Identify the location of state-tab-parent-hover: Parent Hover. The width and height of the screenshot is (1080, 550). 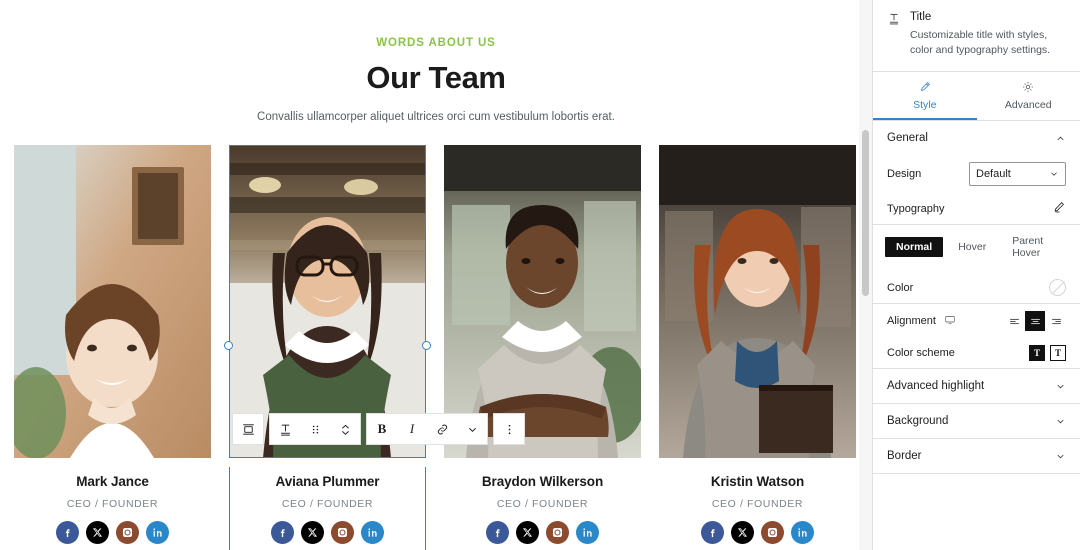
(1034, 247).